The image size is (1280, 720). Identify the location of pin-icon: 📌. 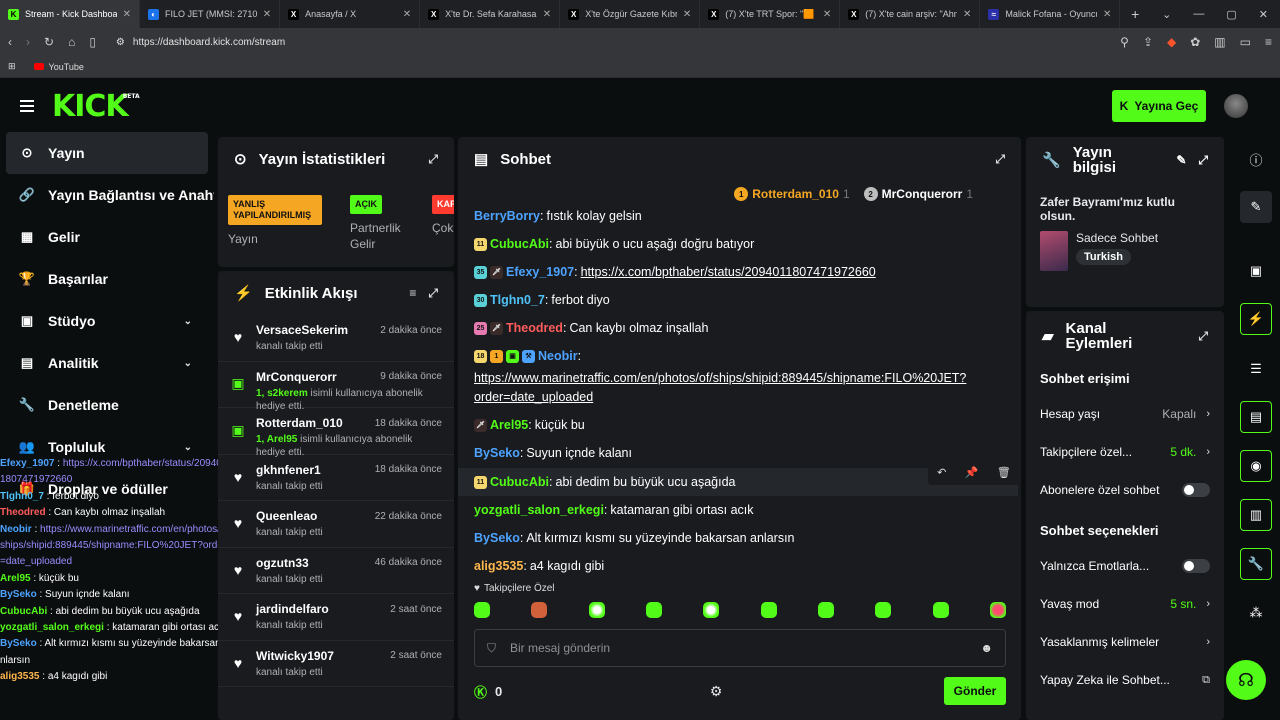
(972, 472).